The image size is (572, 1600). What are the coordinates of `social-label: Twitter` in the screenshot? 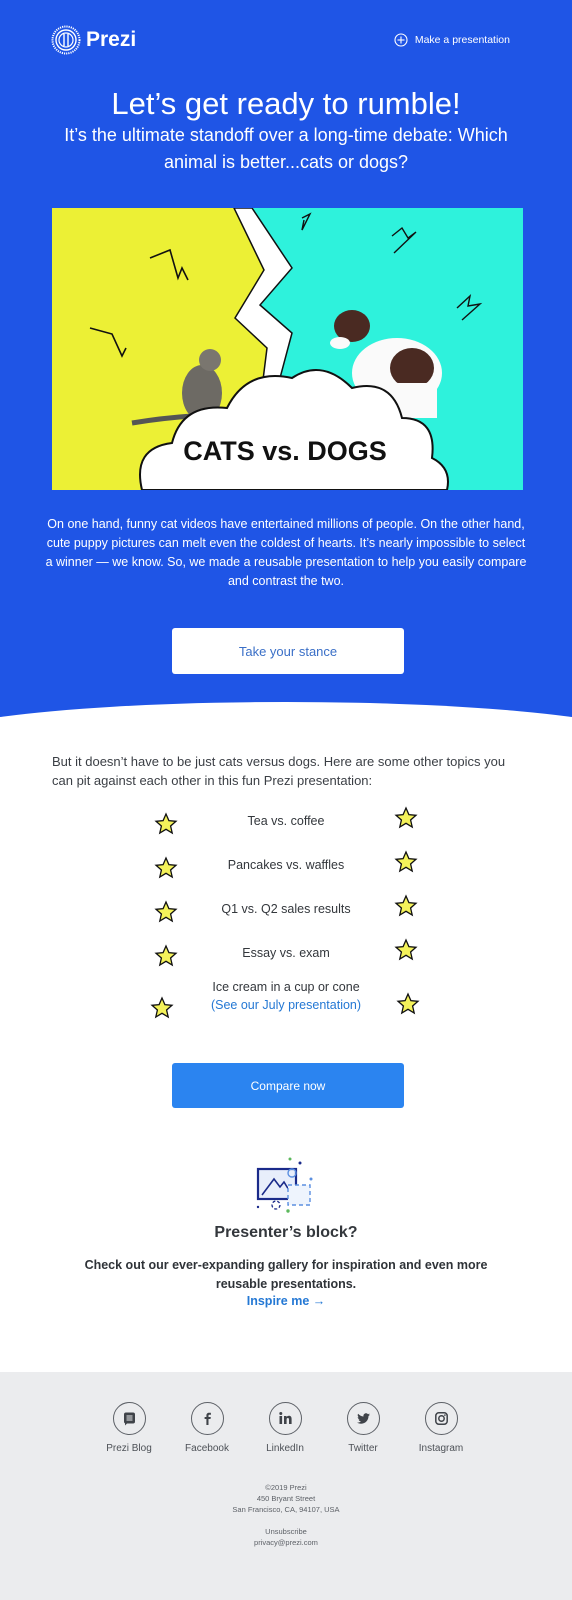 It's located at (363, 1448).